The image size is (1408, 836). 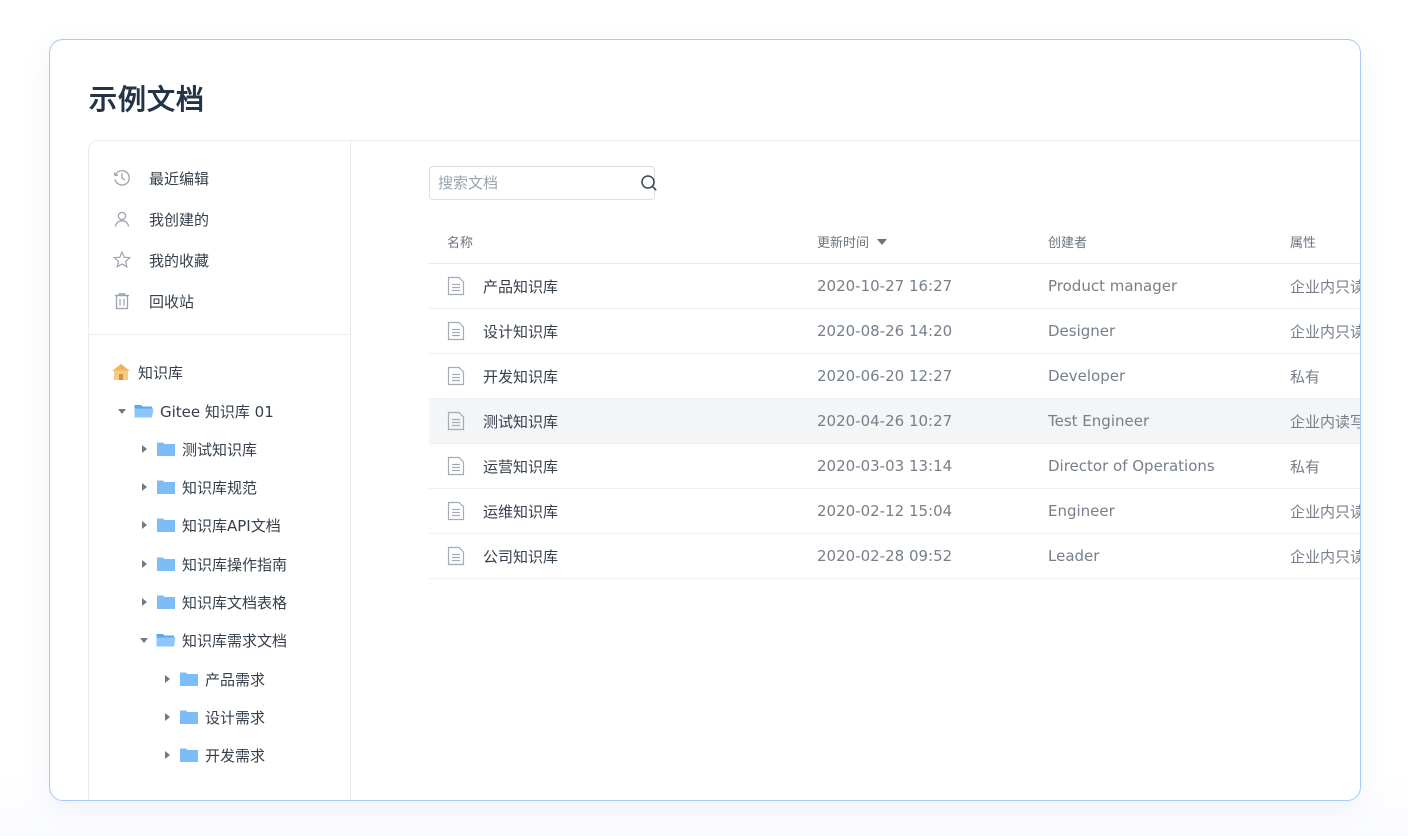 I want to click on sidebar-divider, so click(x=219, y=334).